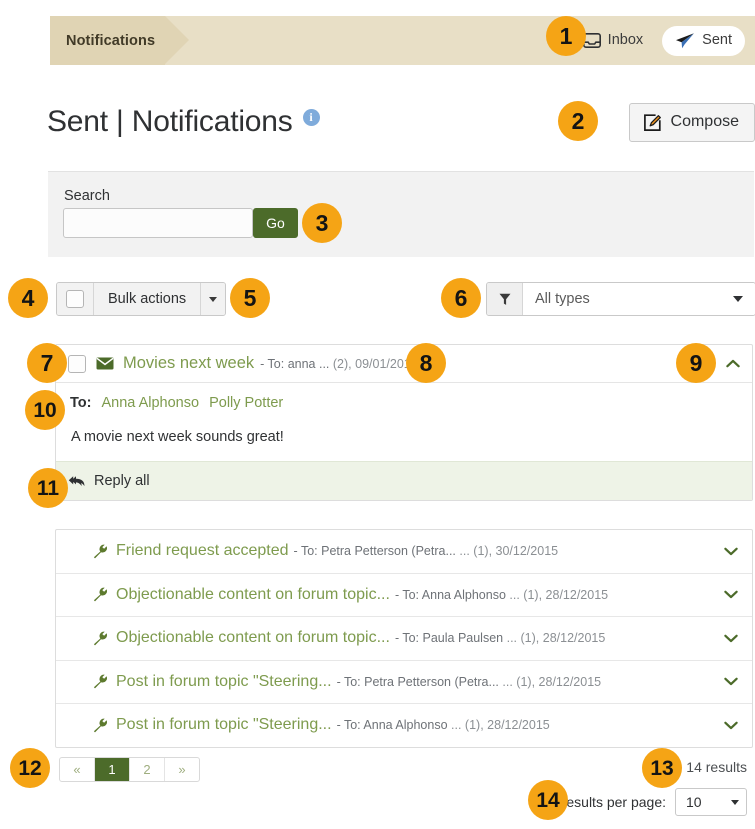 This screenshot has height=829, width=755. I want to click on list-item: Post in forum topic "Steering... - To, so click(404, 682).